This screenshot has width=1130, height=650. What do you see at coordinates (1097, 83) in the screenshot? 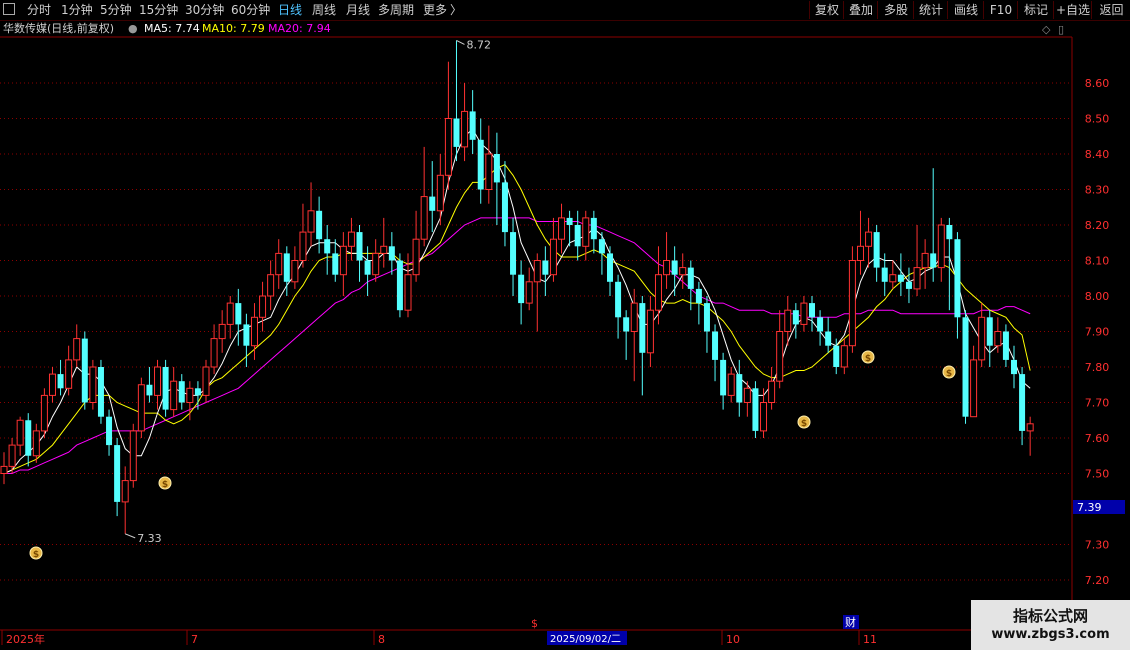
I see `price-tick-label: 8.60` at bounding box center [1097, 83].